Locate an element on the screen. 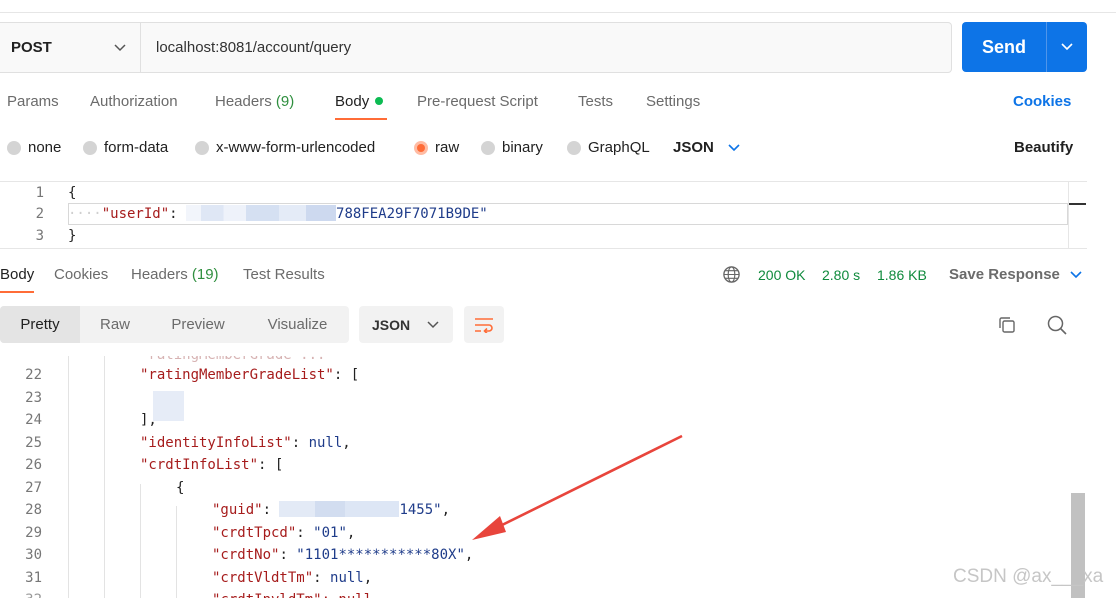  json-key: "crdtVldtTm" is located at coordinates (263, 577).